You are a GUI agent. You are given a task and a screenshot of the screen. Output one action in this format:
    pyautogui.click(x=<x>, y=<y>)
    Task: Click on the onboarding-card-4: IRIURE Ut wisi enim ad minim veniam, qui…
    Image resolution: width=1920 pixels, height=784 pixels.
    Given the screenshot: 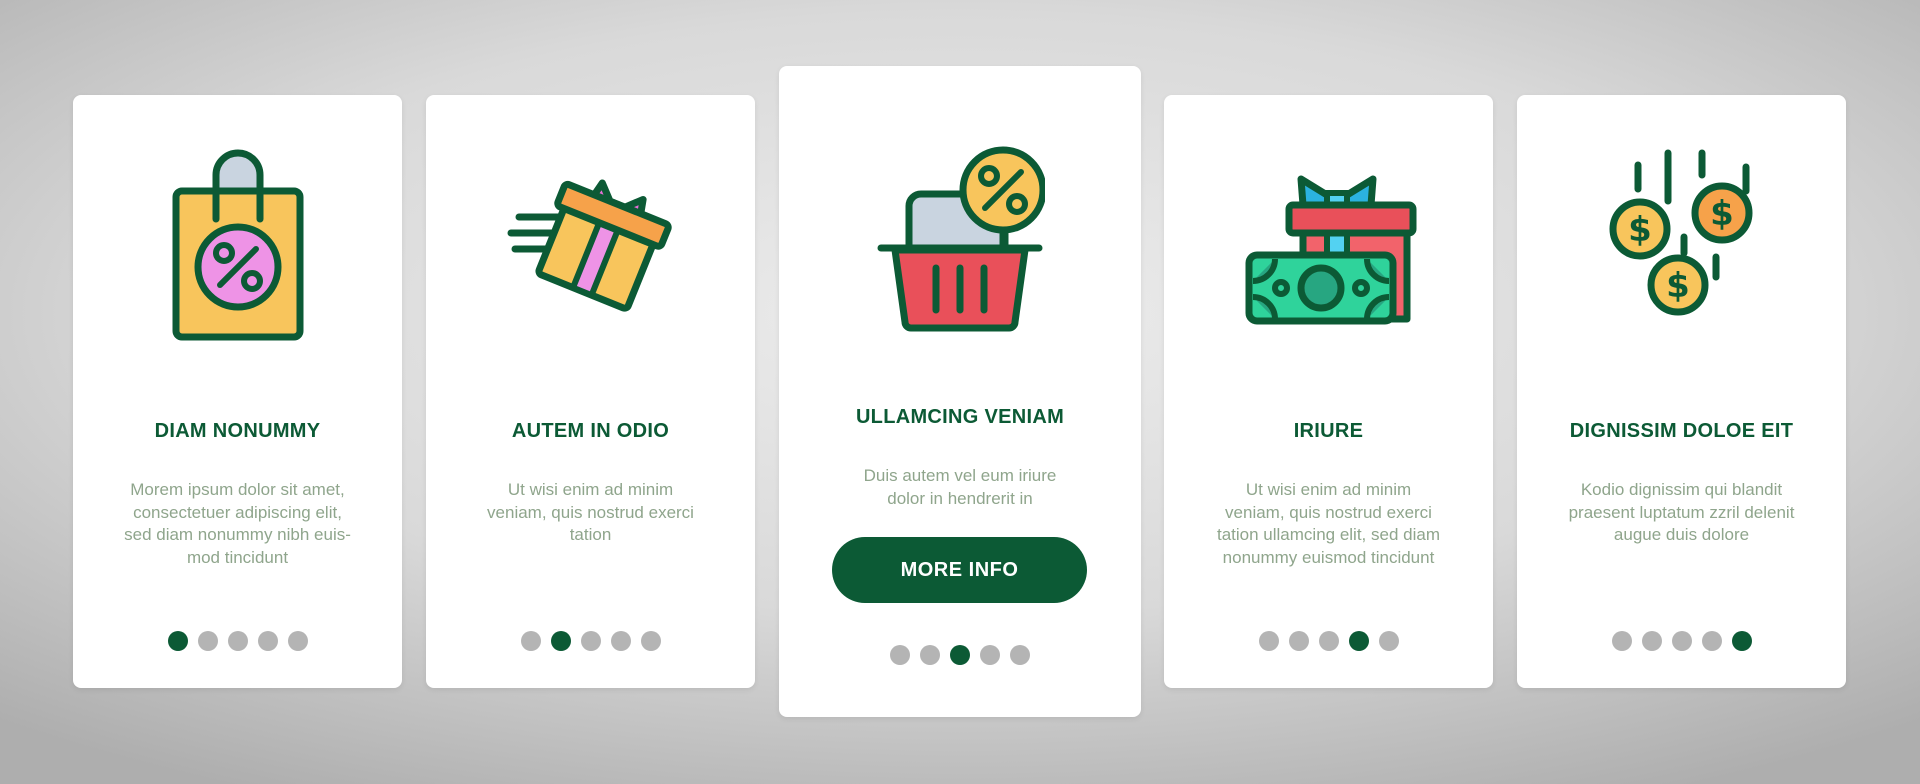 What is the action you would take?
    pyautogui.click(x=1328, y=391)
    